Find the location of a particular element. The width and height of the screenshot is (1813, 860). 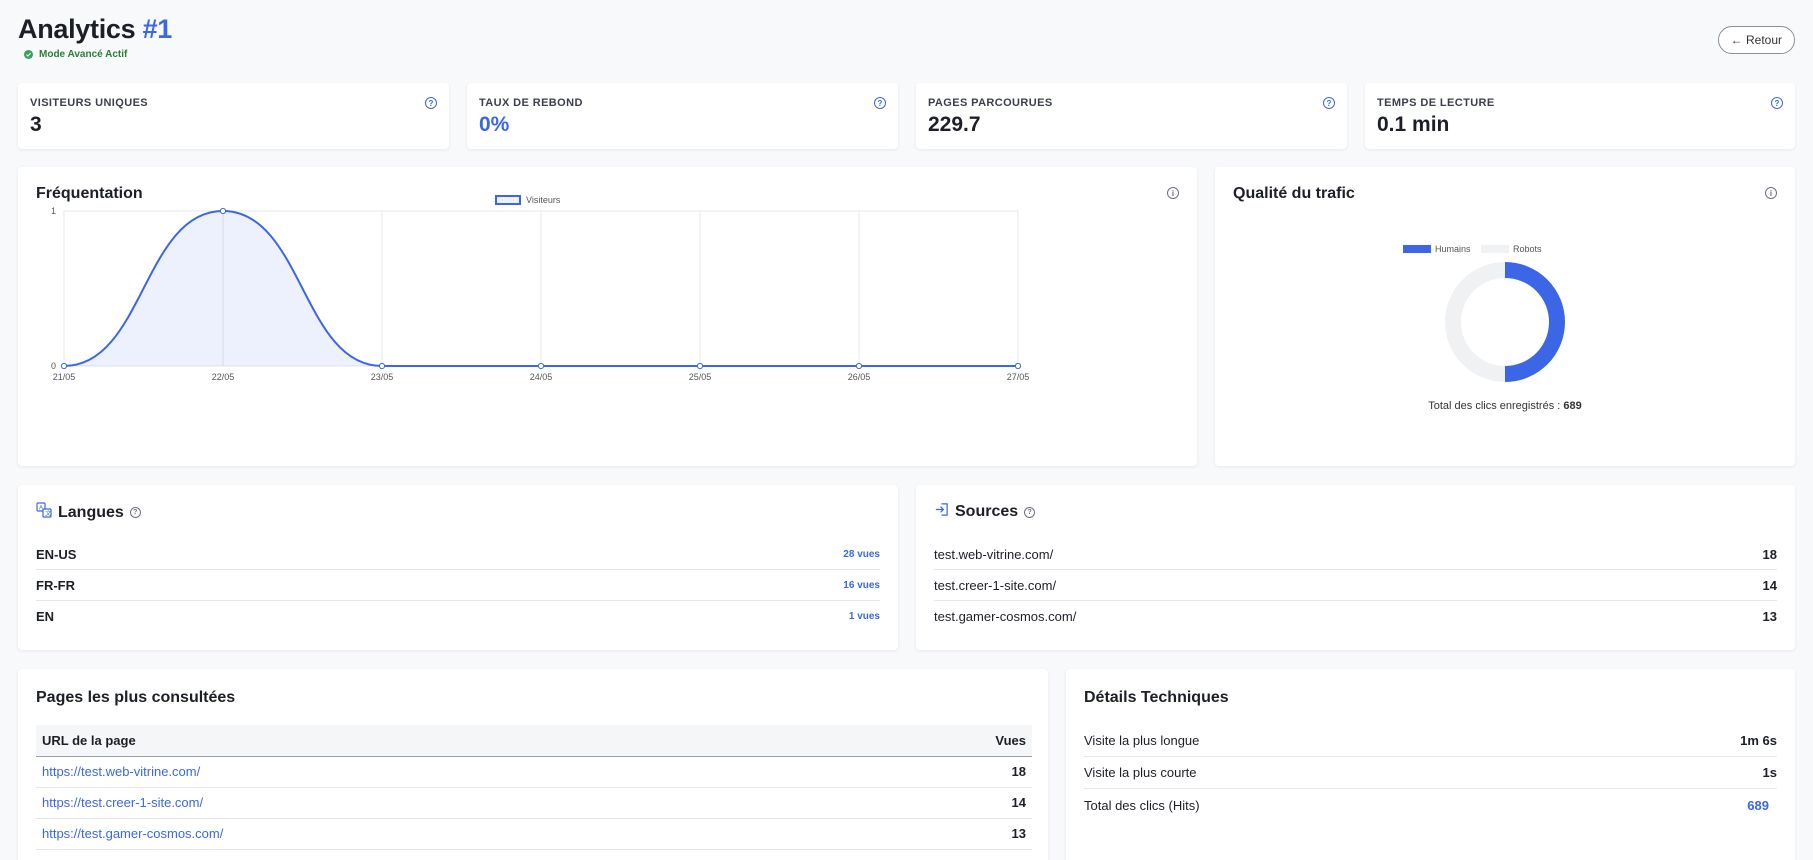

x-tick-label: 26/05 is located at coordinates (859, 377).